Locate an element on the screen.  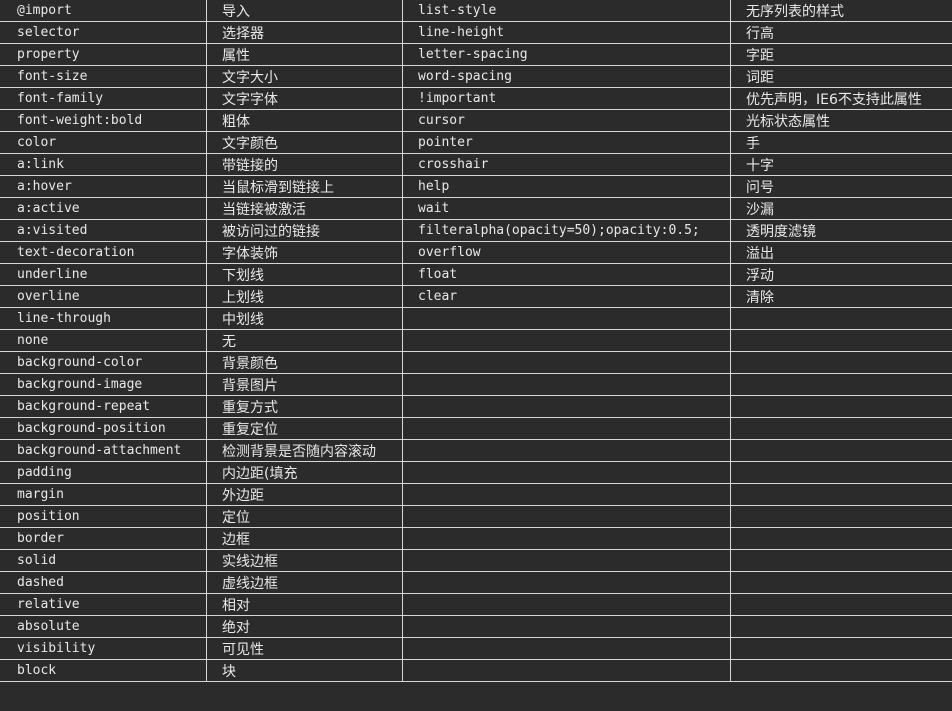
description-cell-right: 优先声明，IE6不支持此属性 is located at coordinates (841, 98).